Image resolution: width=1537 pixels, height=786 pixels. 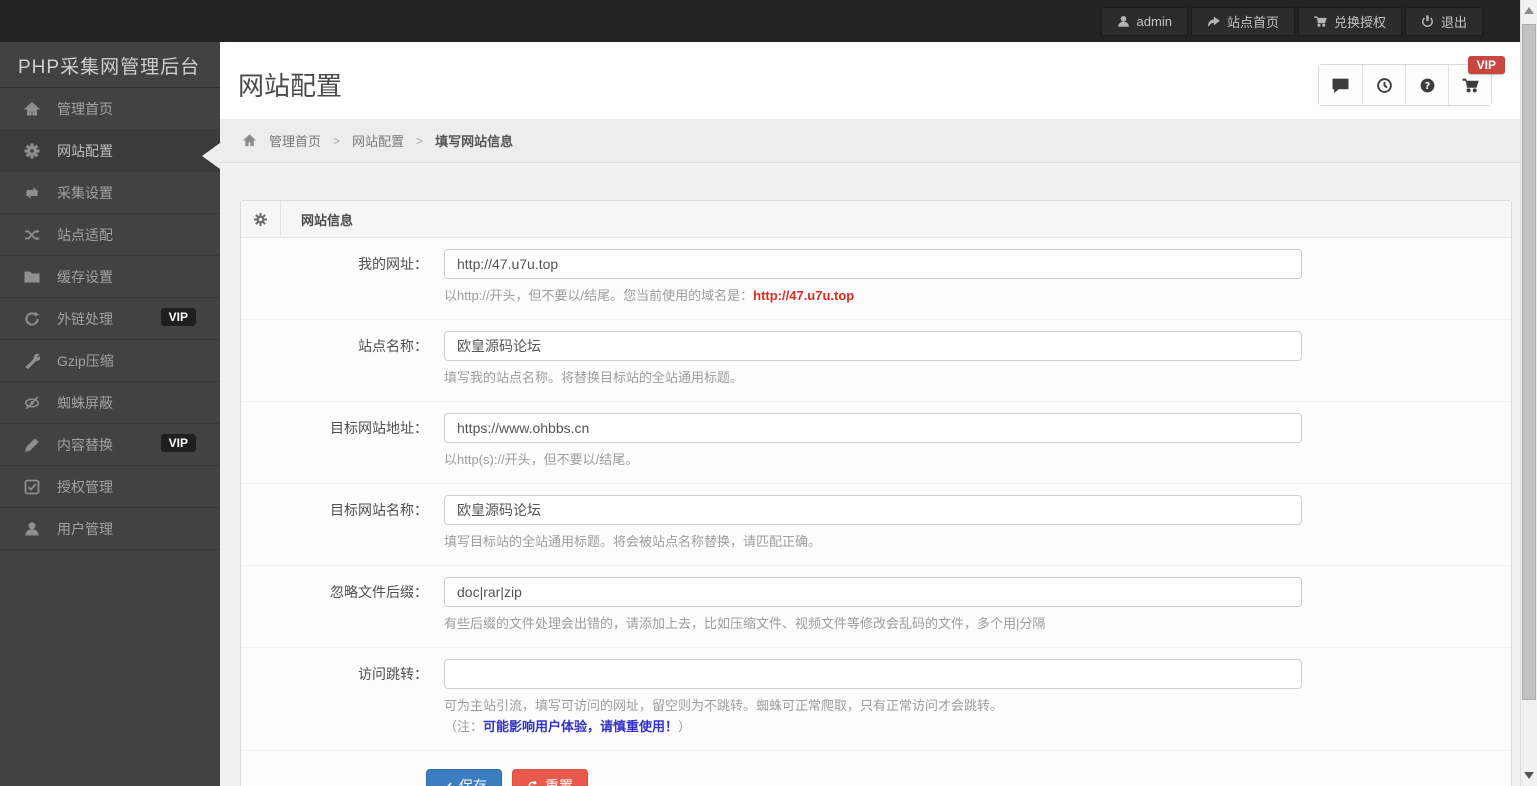 What do you see at coordinates (876, 768) in the screenshot?
I see `form-actions: 保存 重置` at bounding box center [876, 768].